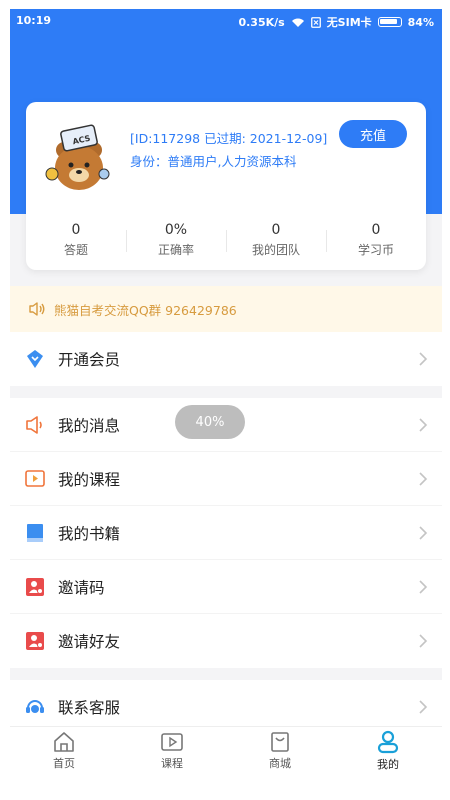 This screenshot has height=800, width=450. Describe the element at coordinates (226, 641) in the screenshot. I see `menu-item-invite-friends: 邀请好友` at that location.